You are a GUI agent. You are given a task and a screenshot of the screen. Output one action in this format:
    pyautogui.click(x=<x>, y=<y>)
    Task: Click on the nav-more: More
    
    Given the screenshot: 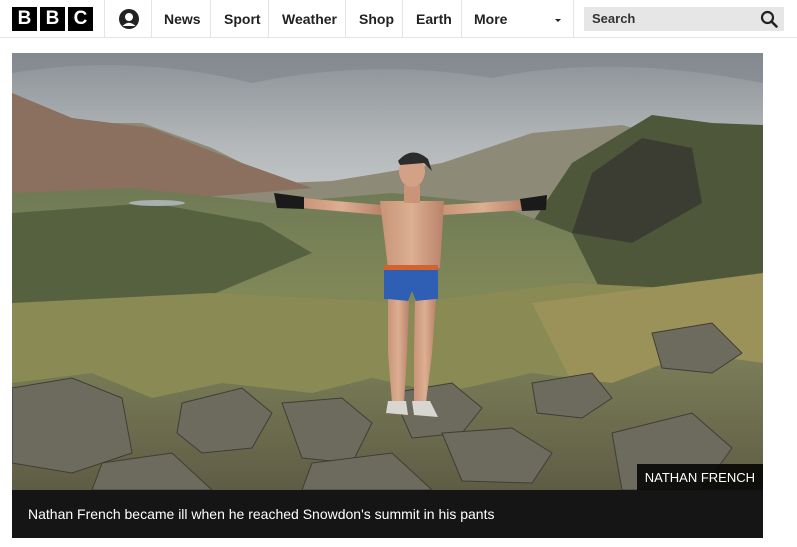 What is the action you would take?
    pyautogui.click(x=490, y=19)
    